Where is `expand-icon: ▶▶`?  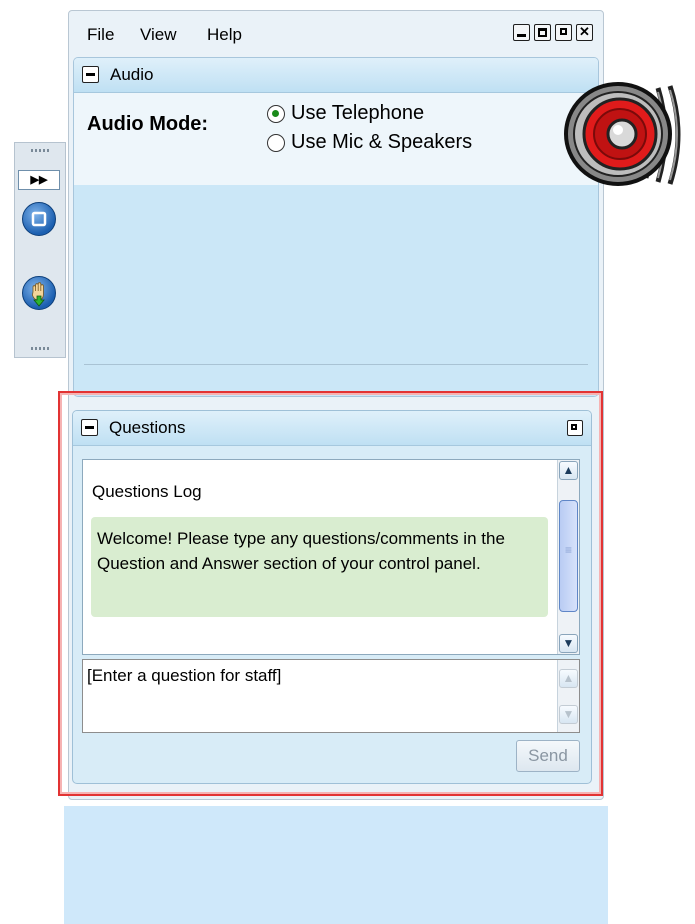
expand-icon: ▶▶ is located at coordinates (39, 180).